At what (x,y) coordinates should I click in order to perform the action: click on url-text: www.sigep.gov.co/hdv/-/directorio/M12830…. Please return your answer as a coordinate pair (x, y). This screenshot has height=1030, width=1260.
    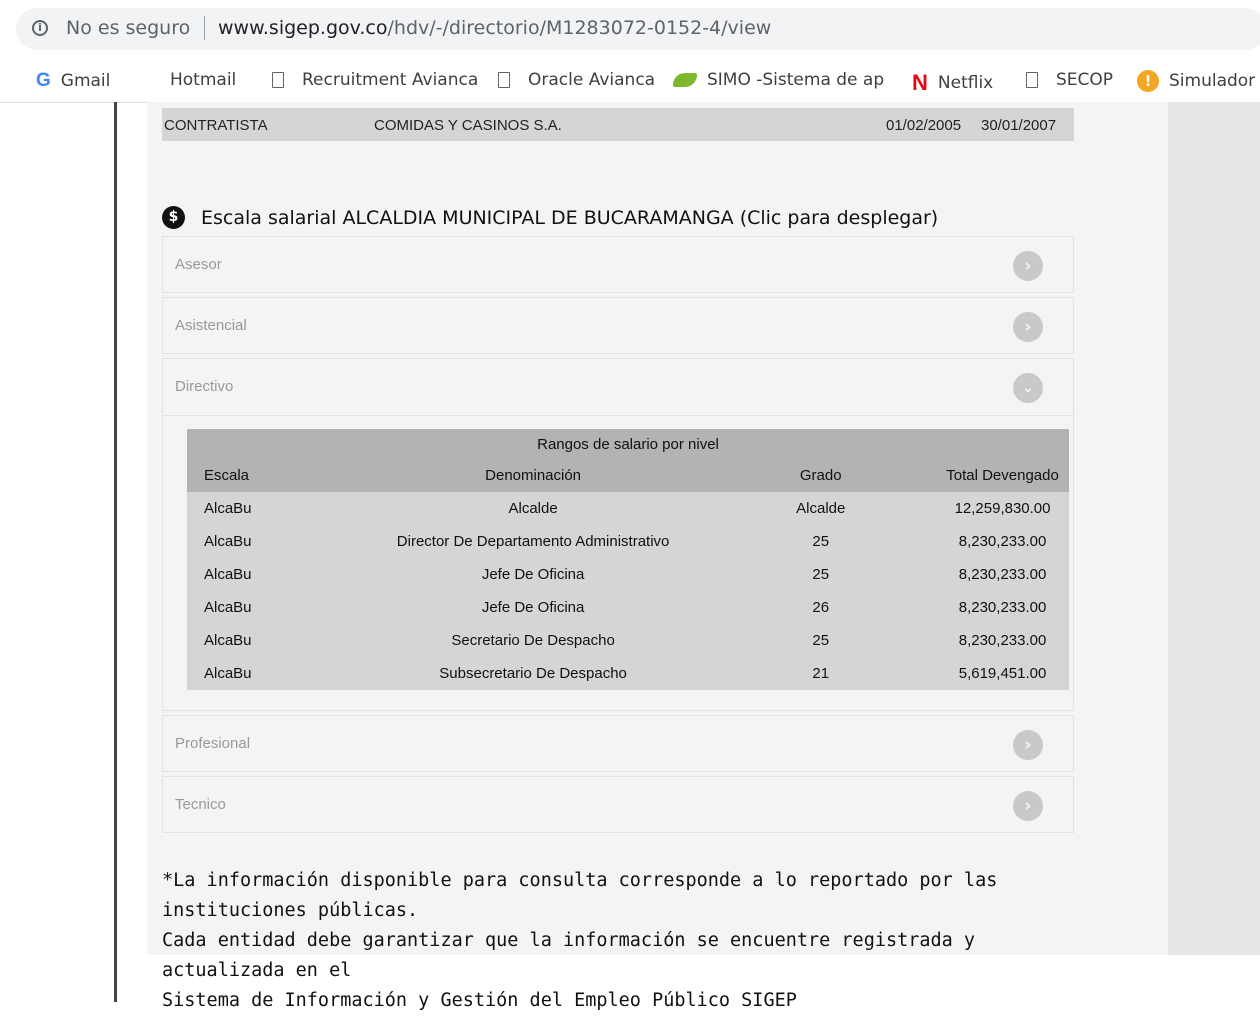
    Looking at the image, I should click on (494, 28).